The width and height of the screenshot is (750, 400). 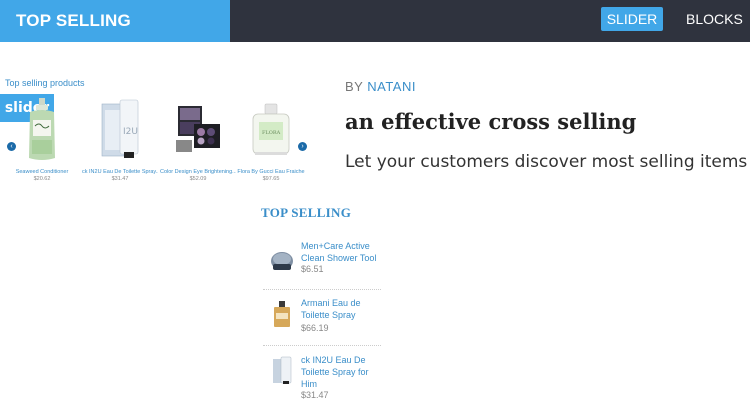 I want to click on product-price: $31.47, so click(x=120, y=179).